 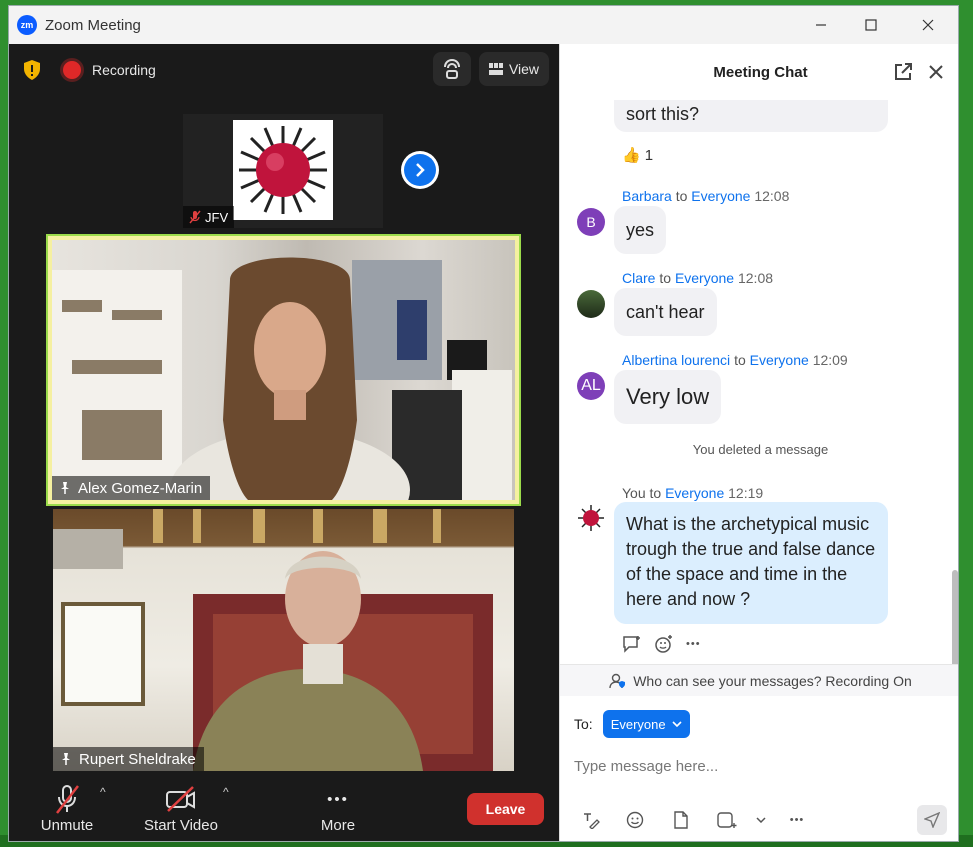 I want to click on participant-name-tag: Rupert Sheldrake, so click(x=128, y=759).